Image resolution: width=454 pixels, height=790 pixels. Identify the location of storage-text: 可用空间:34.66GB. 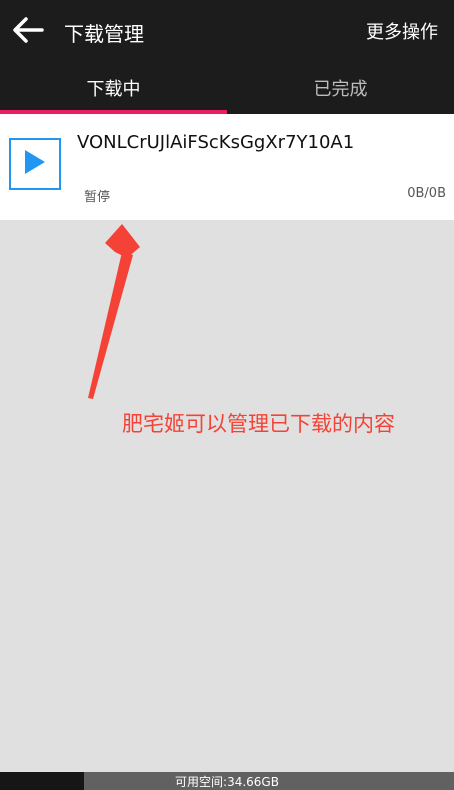
(227, 781).